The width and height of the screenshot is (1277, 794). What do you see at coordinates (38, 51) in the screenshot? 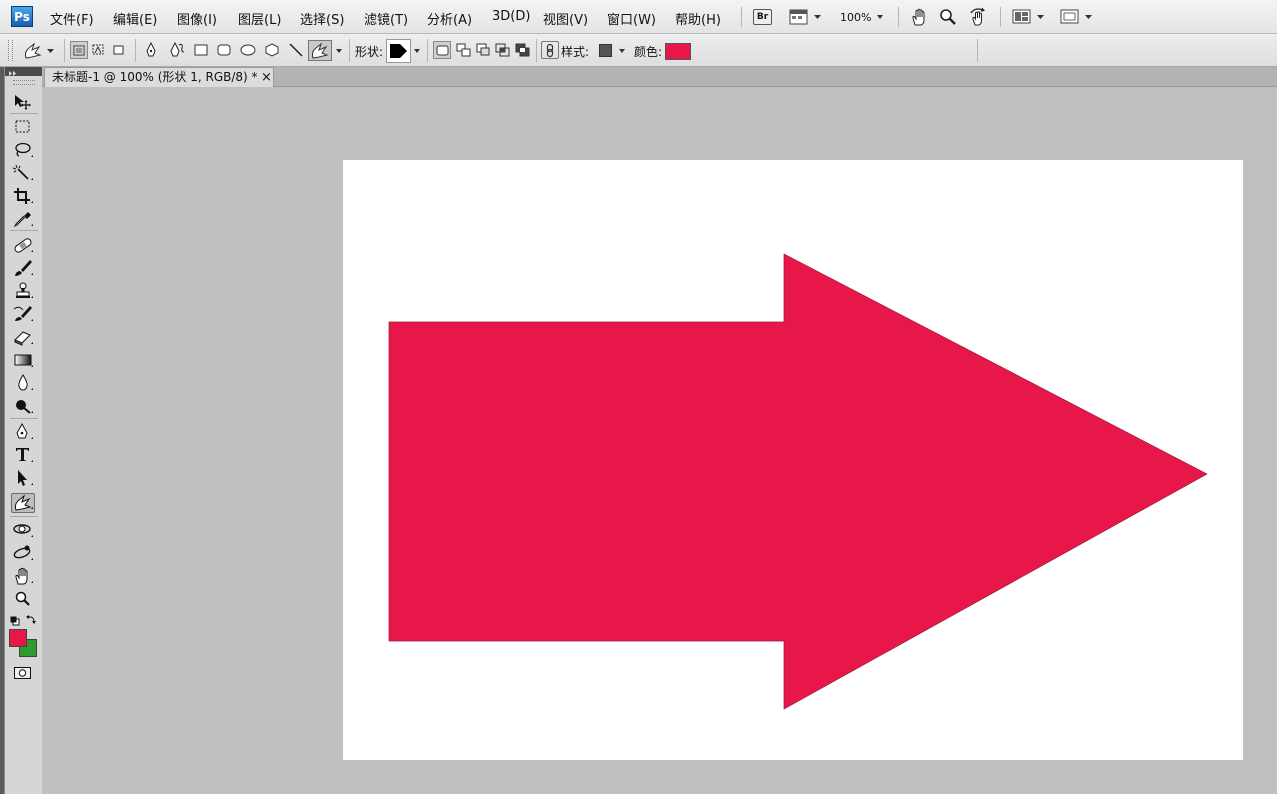
I see `tool-preset-picker` at bounding box center [38, 51].